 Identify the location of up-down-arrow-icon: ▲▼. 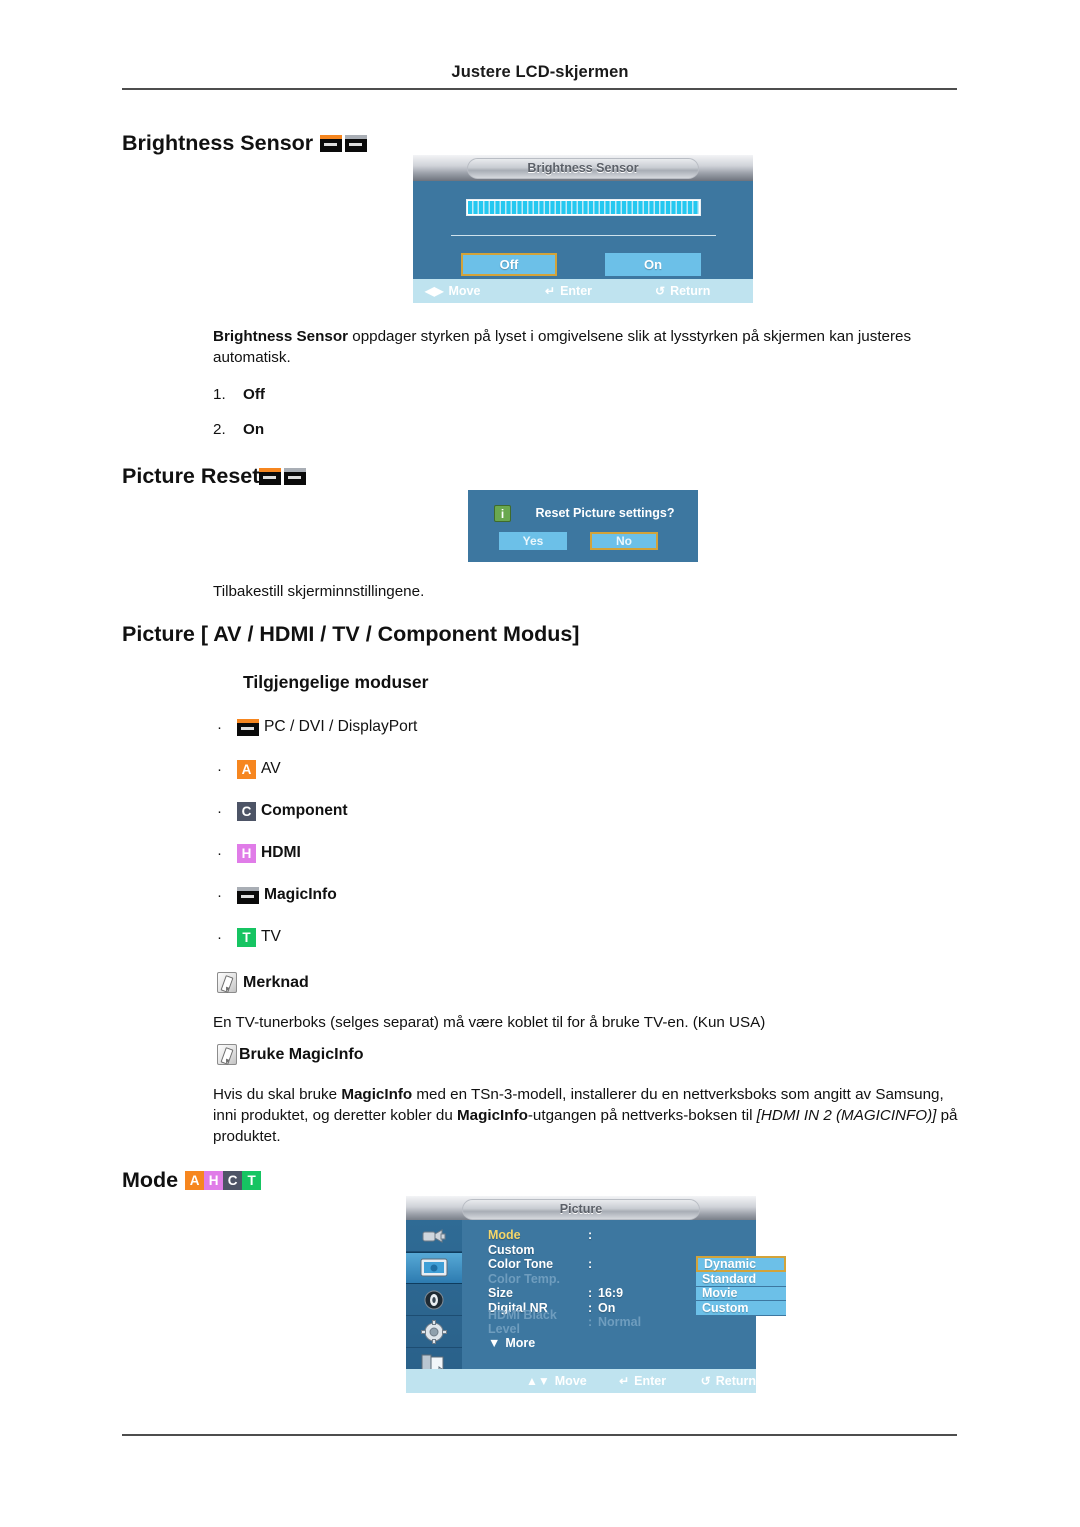
(538, 1381).